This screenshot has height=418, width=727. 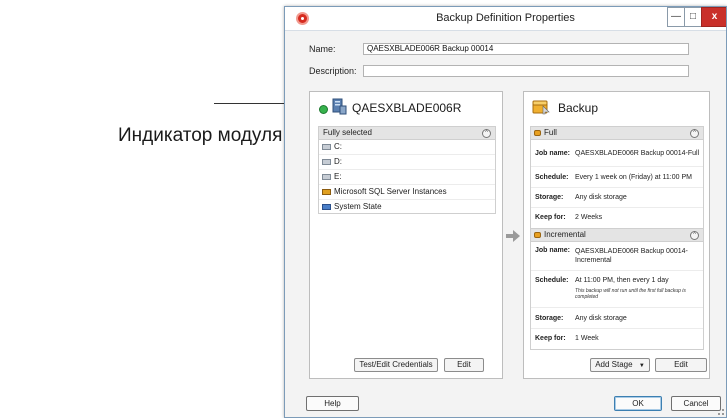 I want to click on ok-button: OK, so click(x=638, y=403).